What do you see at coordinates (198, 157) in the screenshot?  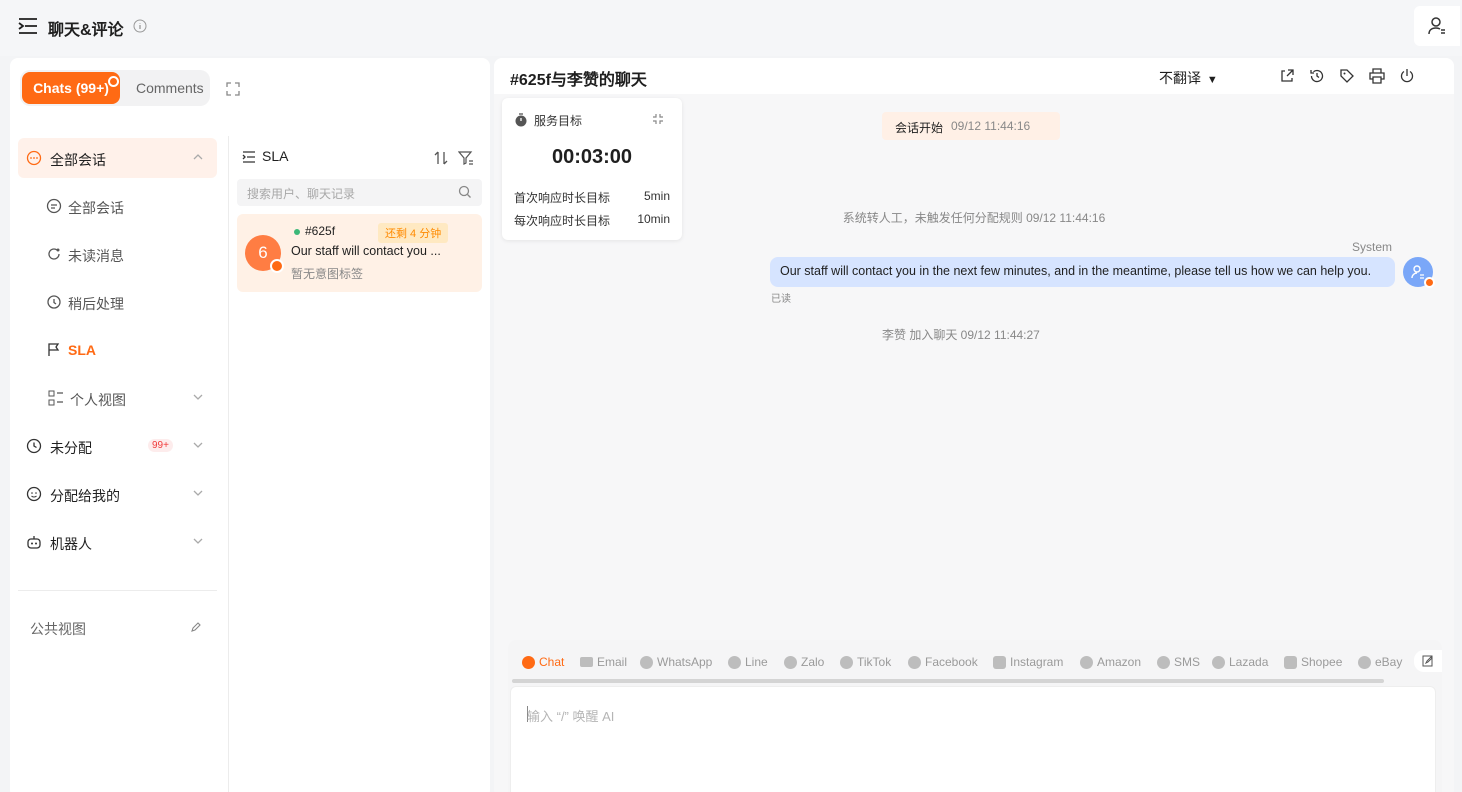 I see `chevron-up-icon` at bounding box center [198, 157].